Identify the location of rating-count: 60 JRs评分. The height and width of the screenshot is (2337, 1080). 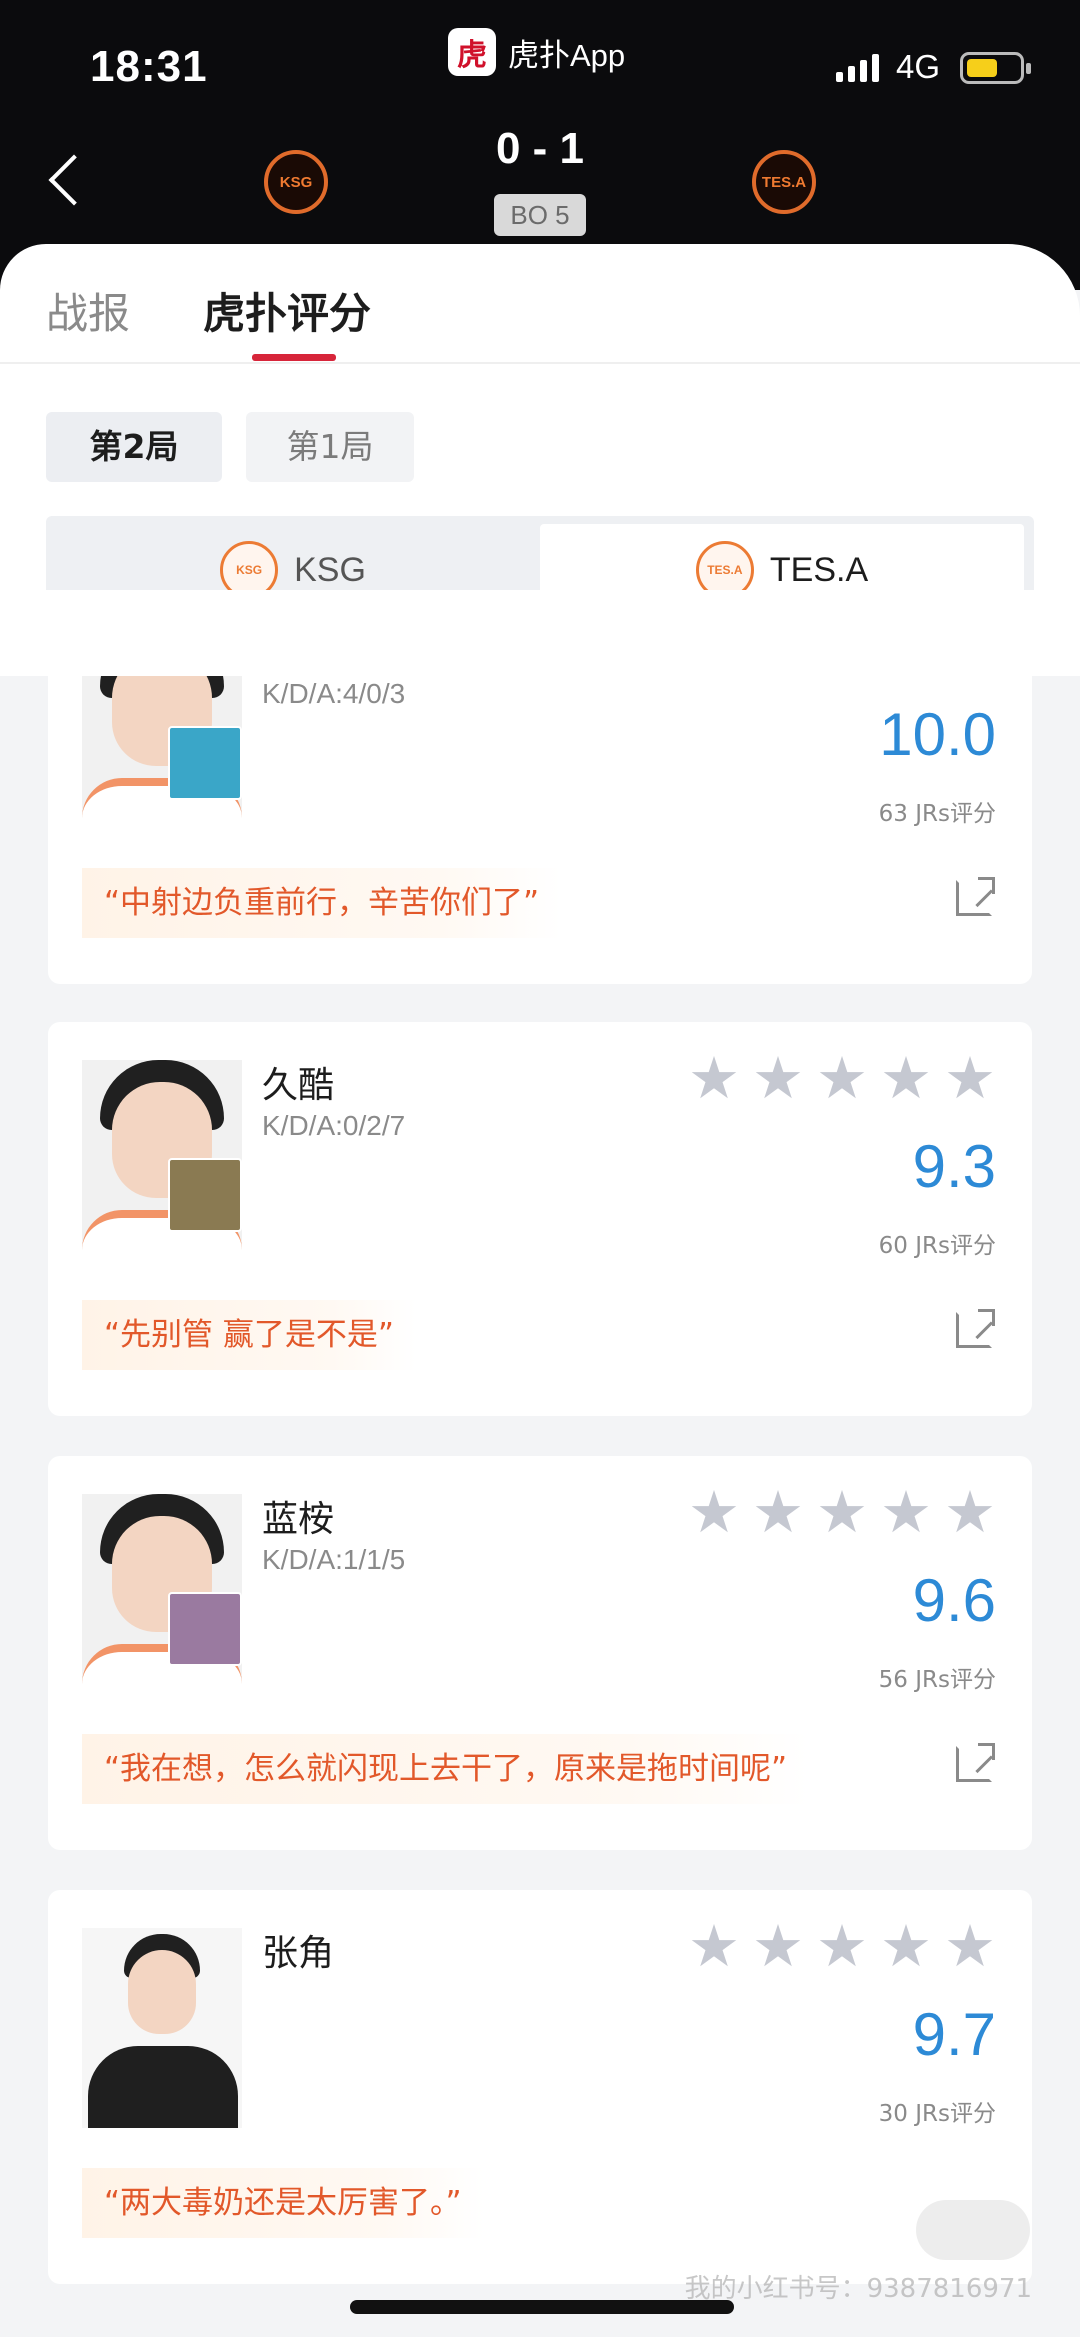
(937, 1246).